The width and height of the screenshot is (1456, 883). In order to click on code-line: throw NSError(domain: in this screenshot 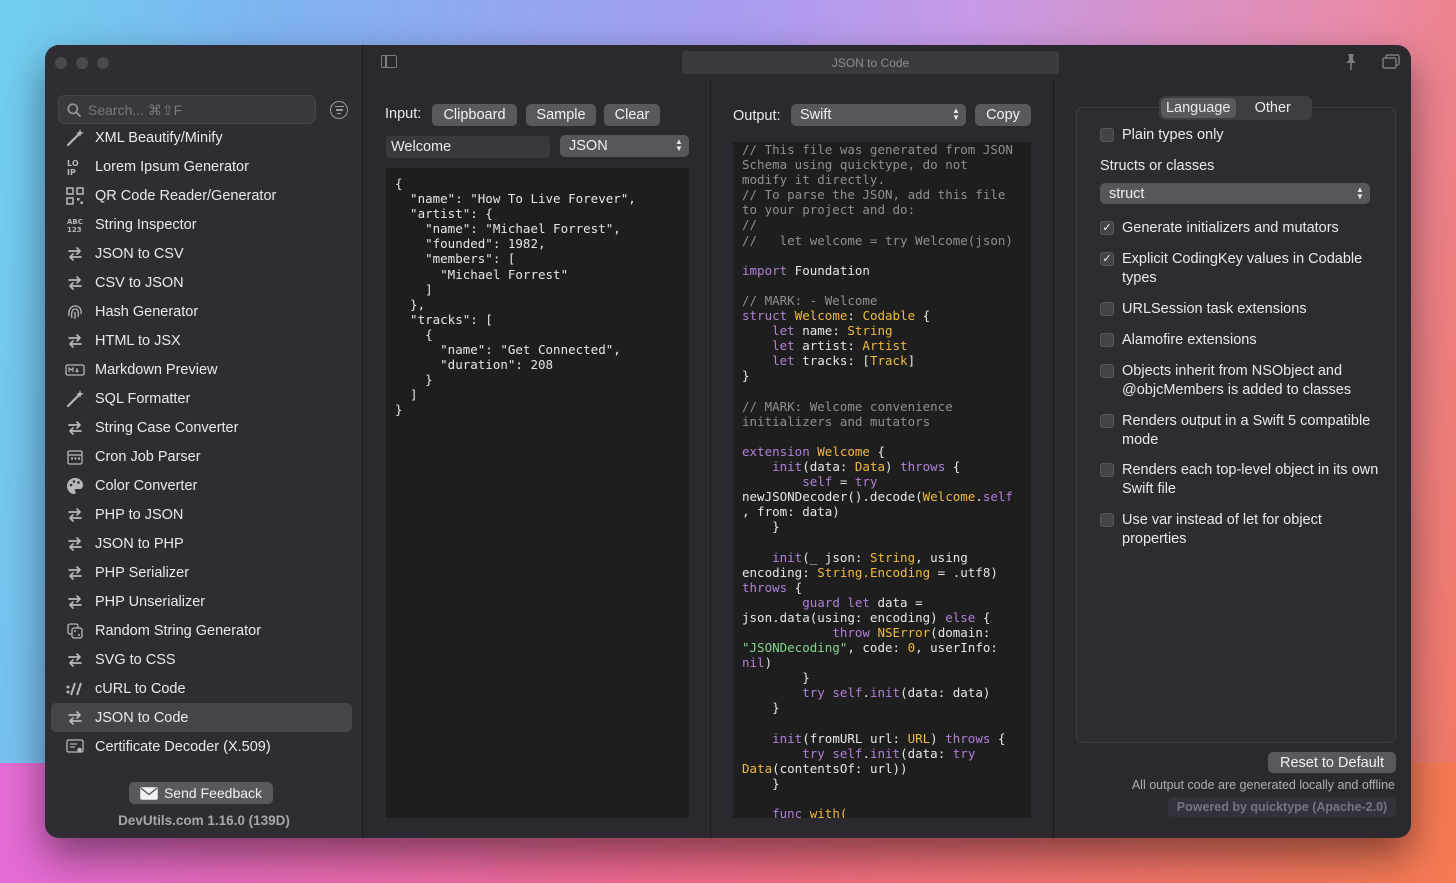, I will do `click(882, 632)`.